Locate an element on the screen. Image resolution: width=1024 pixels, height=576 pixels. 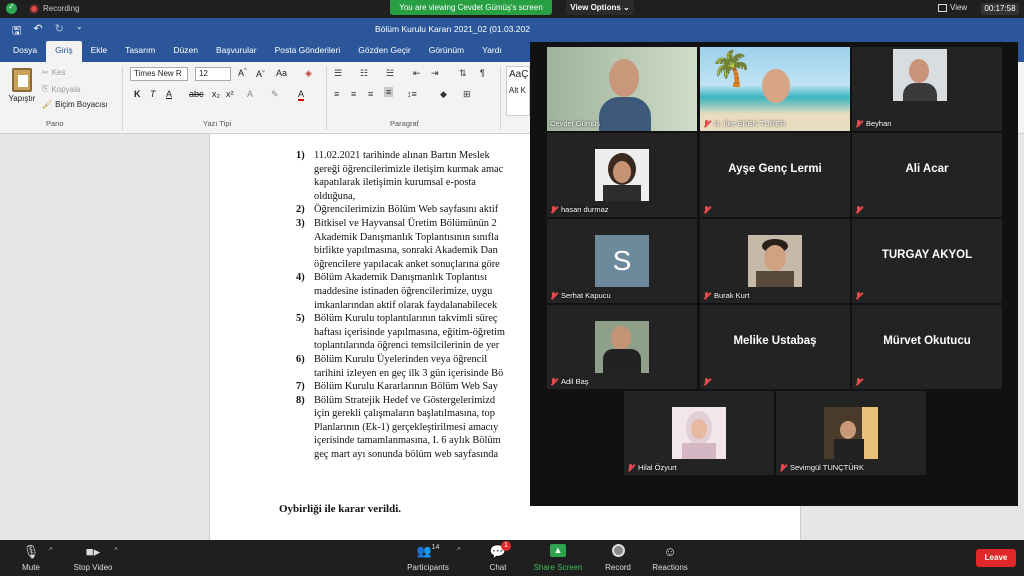
highlight-icon: ✎ is located at coordinates (275, 94).